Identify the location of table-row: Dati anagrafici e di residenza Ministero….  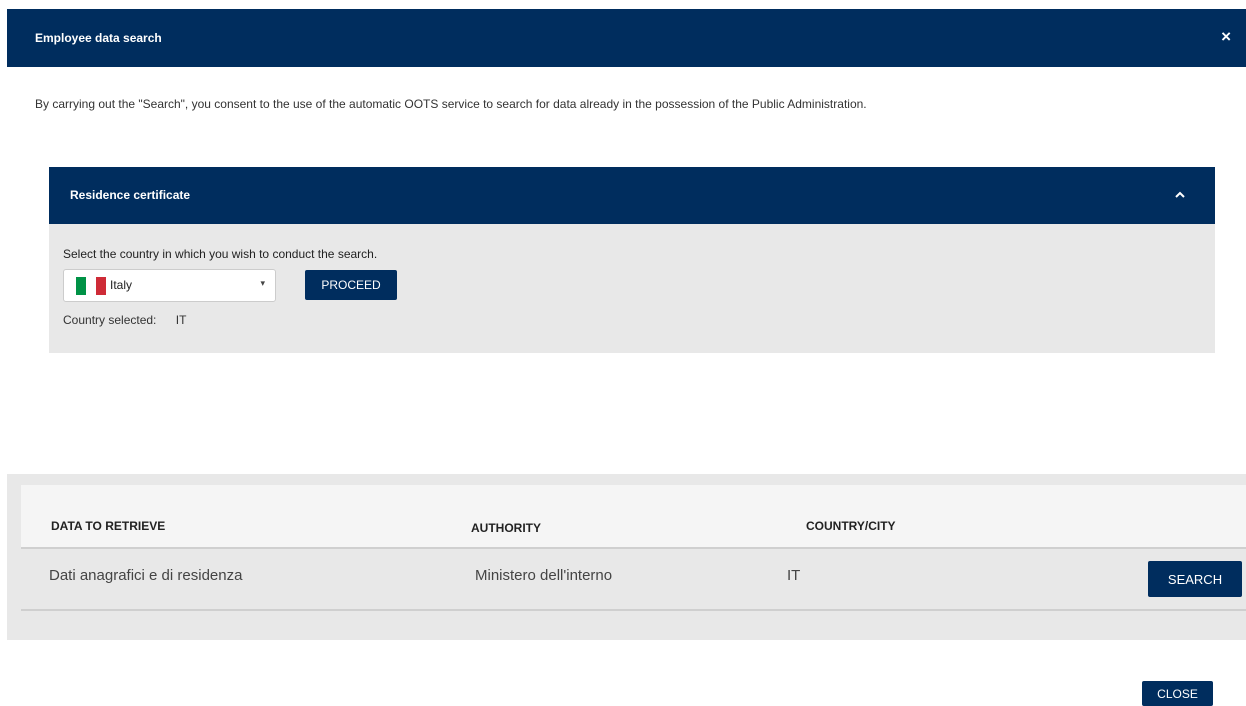
(633, 580).